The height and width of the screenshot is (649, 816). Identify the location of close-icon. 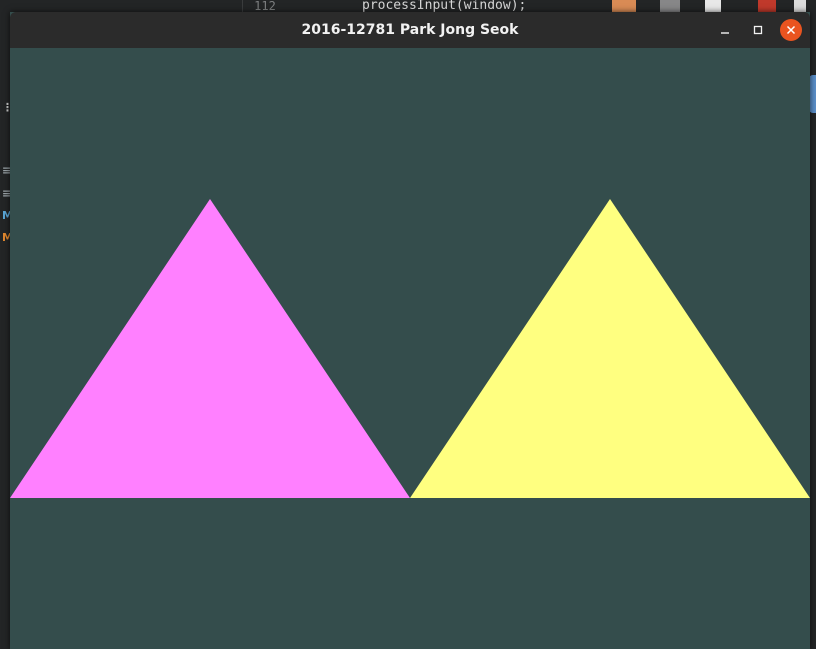
(791, 30).